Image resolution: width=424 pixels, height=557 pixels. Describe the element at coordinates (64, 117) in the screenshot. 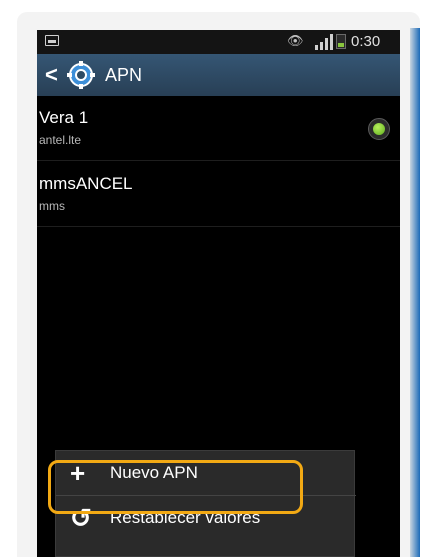

I see `apn-name: Vera 1` at that location.